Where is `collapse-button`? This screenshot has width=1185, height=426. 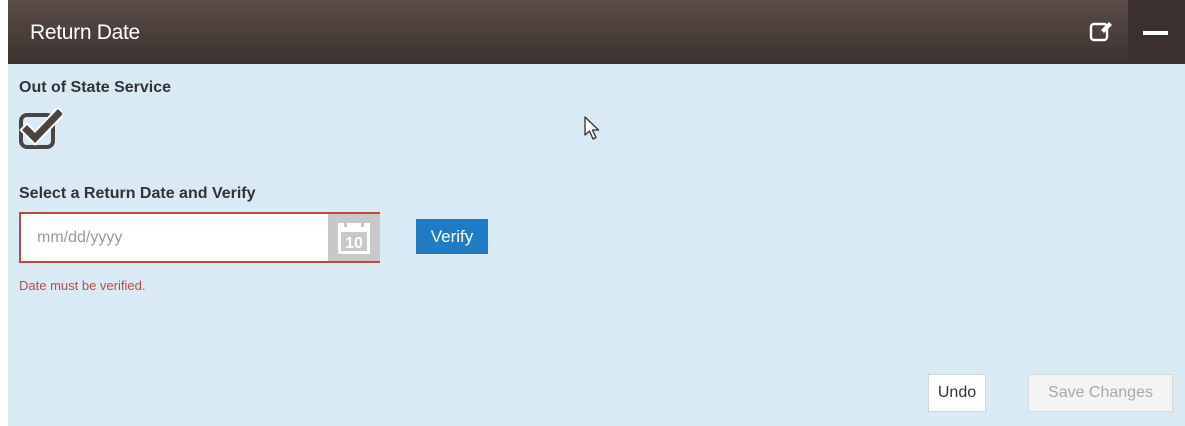 collapse-button is located at coordinates (1156, 32).